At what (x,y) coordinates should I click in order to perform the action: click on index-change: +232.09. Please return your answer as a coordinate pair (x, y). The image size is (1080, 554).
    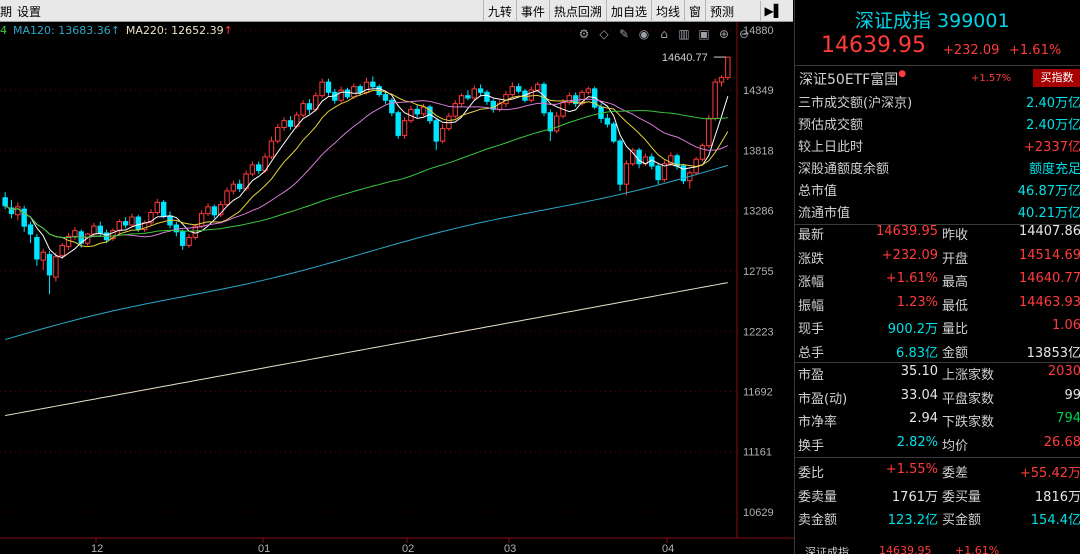
    Looking at the image, I should click on (971, 50).